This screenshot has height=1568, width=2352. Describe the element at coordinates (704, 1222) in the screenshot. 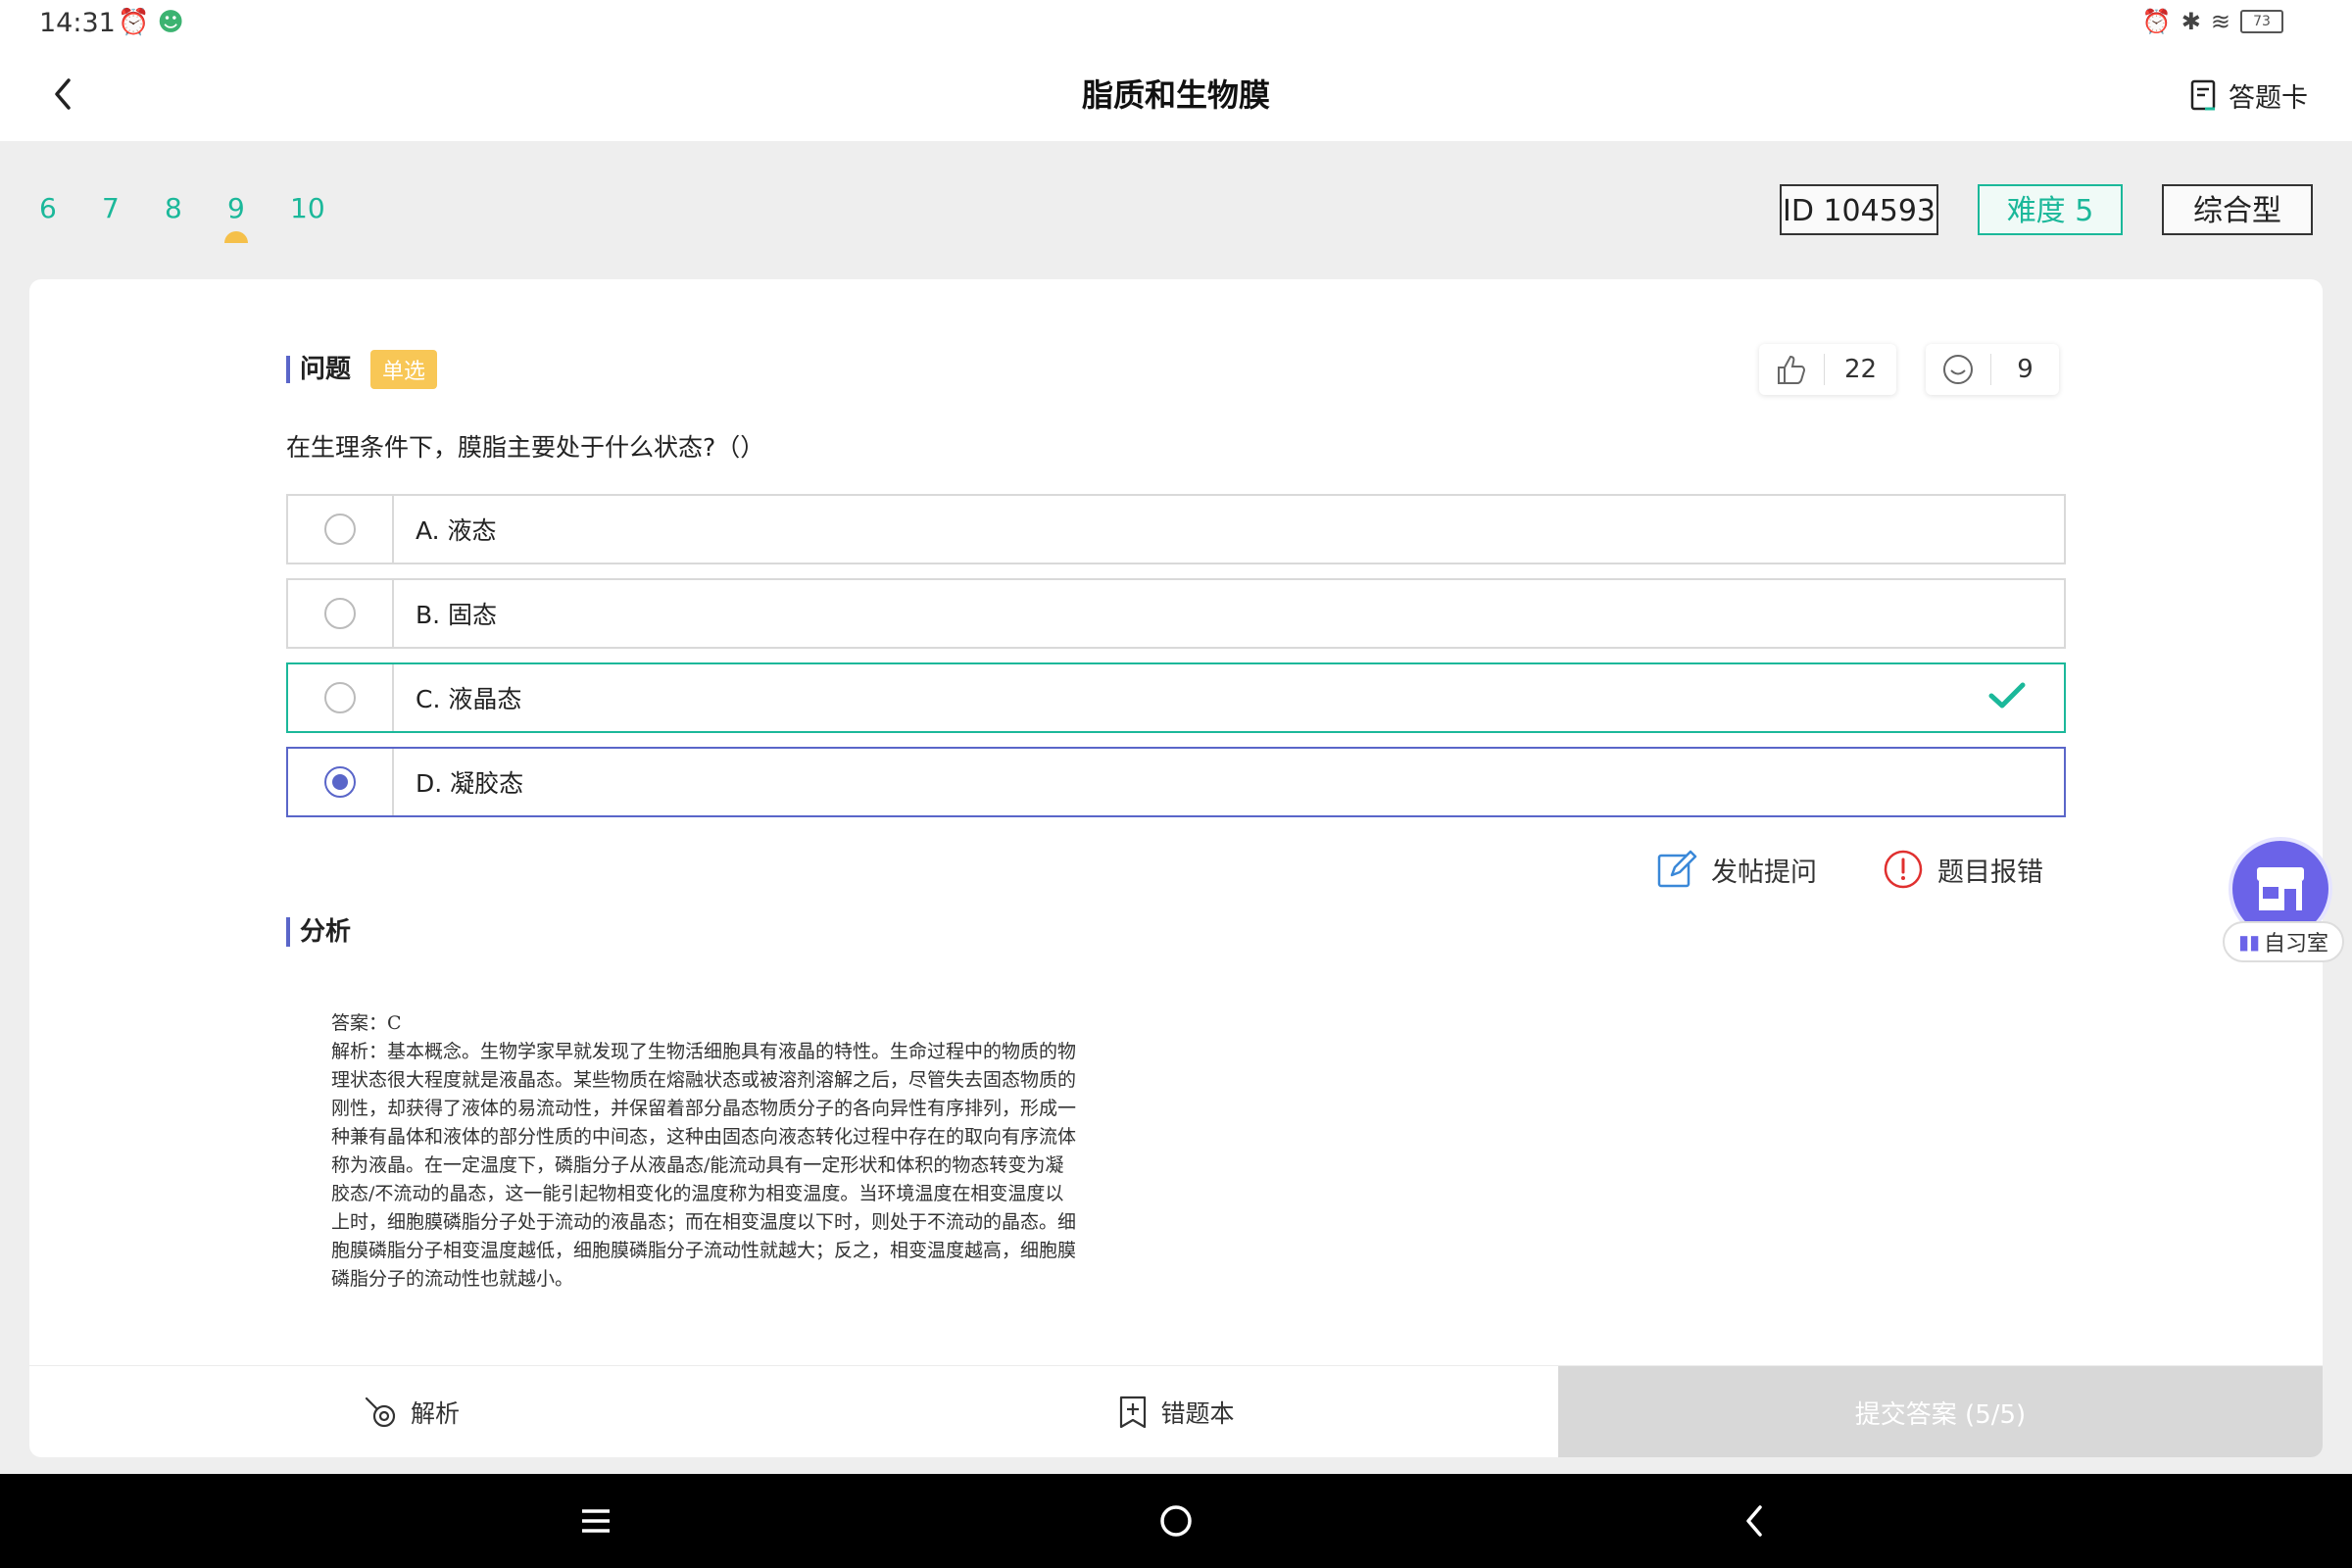

I see `analysis-line: 上时，细胞膜磷脂分子处于流动的液晶态；而在相变温度以下时，则处于不流动的晶态。细` at that location.